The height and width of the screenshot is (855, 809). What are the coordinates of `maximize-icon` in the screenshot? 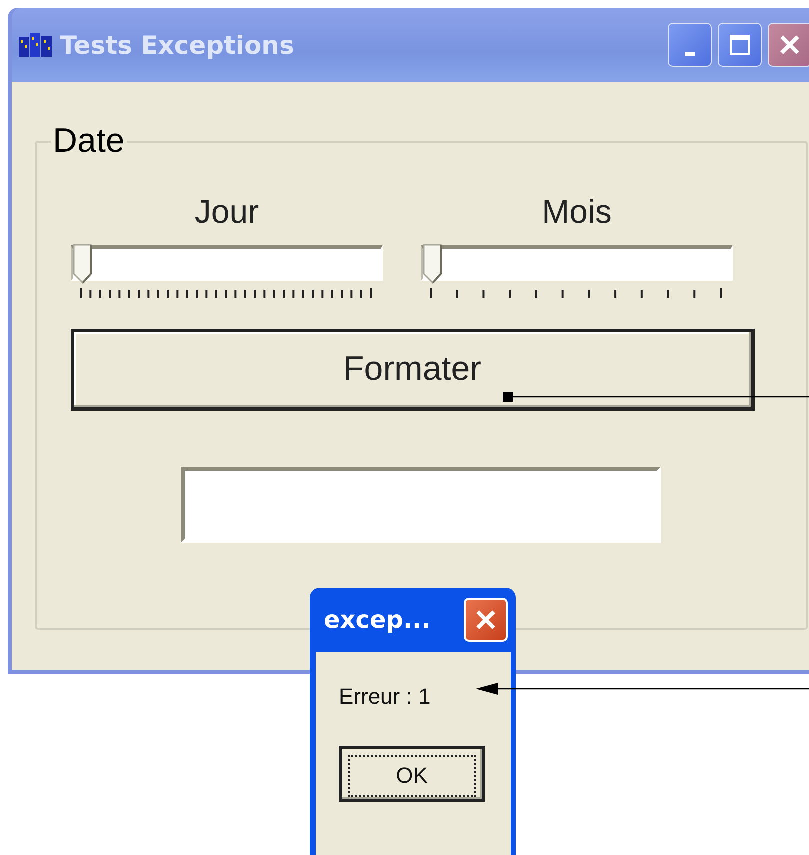 It's located at (740, 45).